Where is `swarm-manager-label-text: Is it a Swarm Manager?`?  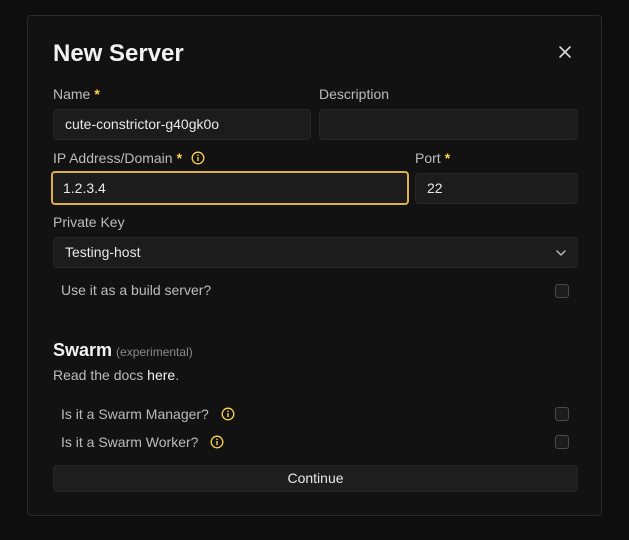
swarm-manager-label-text: Is it a Swarm Manager? is located at coordinates (135, 414).